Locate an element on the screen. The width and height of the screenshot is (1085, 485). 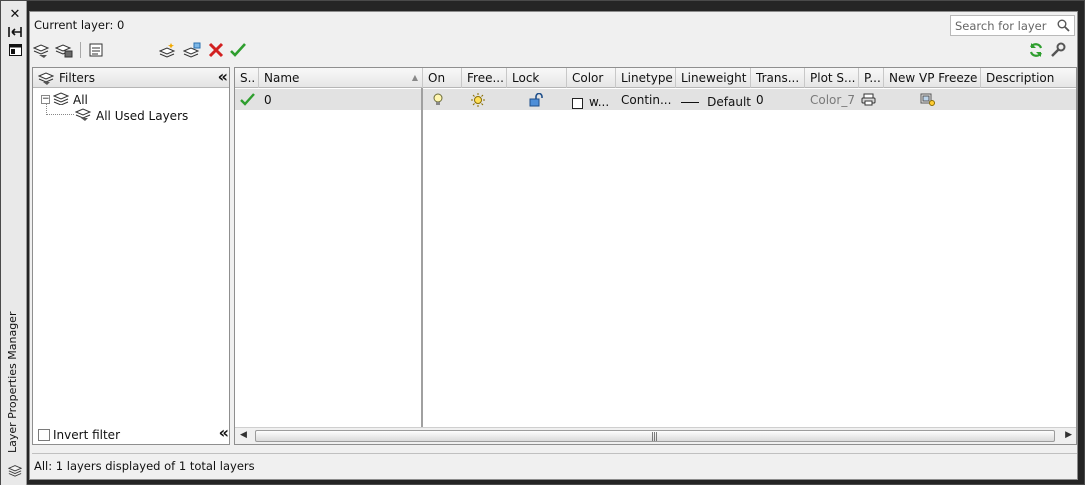
collapse-filters-icon: « is located at coordinates (223, 77).